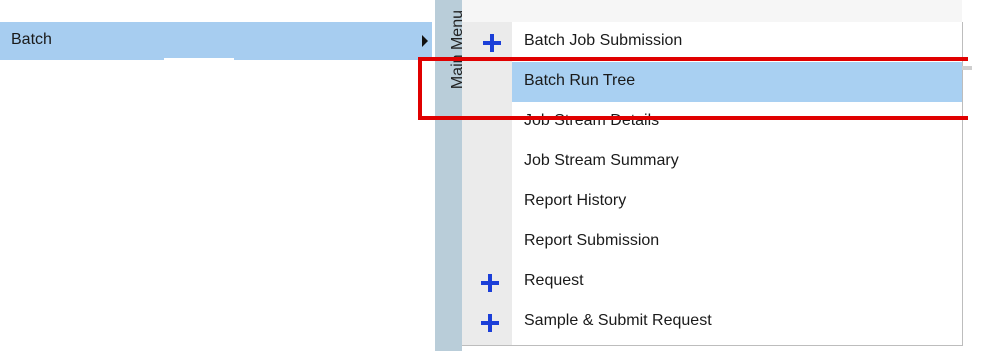 The image size is (982, 351). I want to click on submenu-item-request: Request, so click(712, 282).